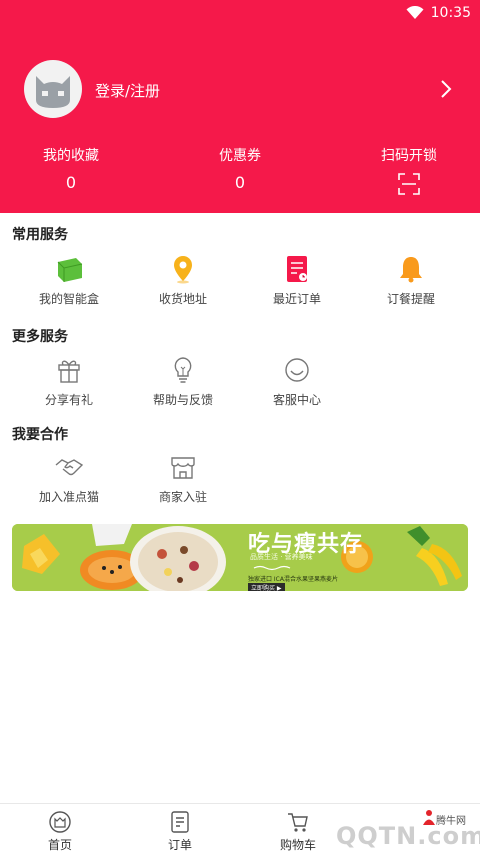  I want to click on customer-service-label: 客服中心, so click(296, 400).